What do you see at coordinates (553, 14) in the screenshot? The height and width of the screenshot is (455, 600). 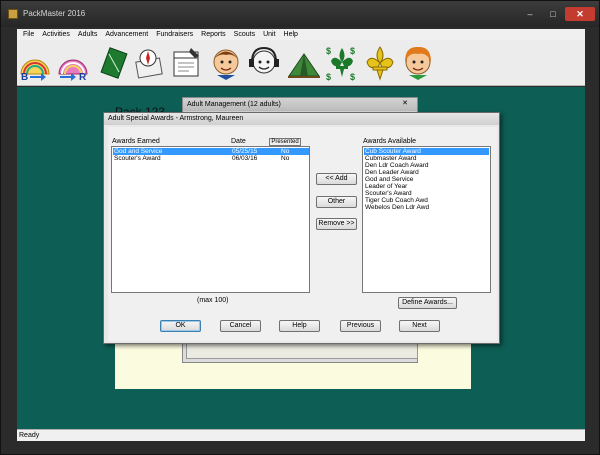 I see `maximize-button: □` at bounding box center [553, 14].